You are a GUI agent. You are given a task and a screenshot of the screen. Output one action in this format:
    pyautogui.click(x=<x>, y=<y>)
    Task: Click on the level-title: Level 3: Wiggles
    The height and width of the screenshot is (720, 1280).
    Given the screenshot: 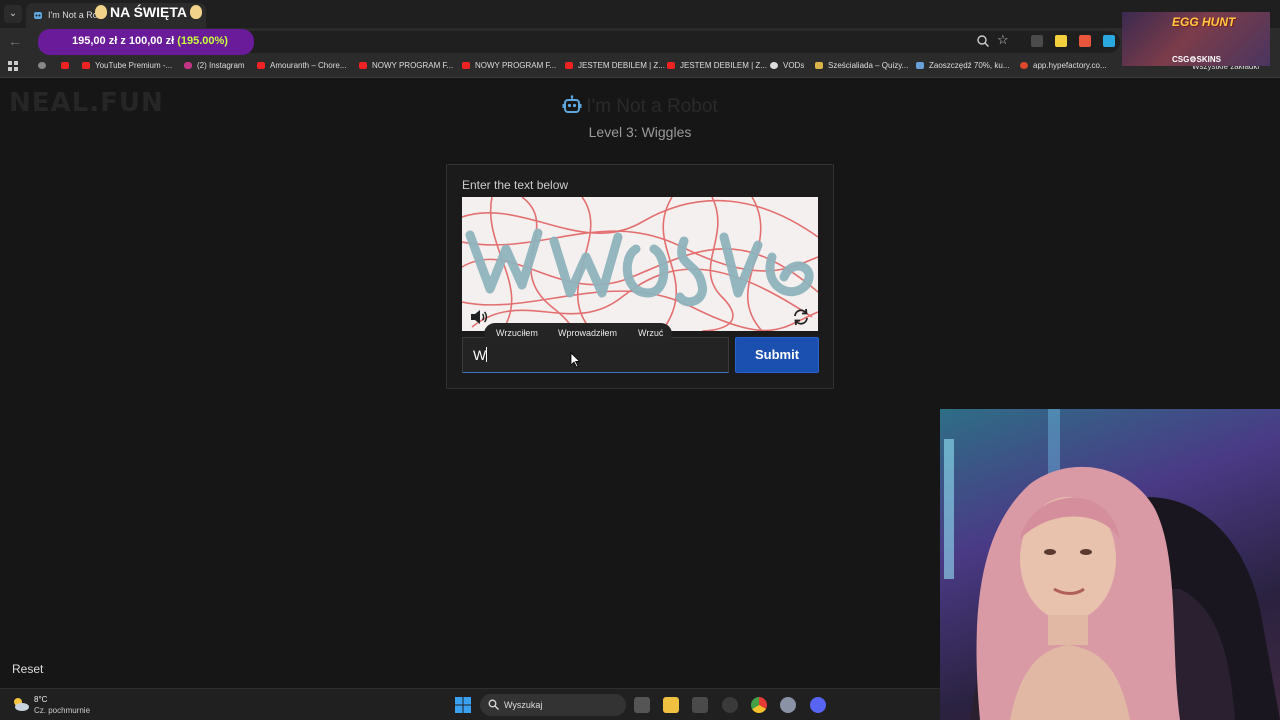 What is the action you would take?
    pyautogui.click(x=640, y=132)
    